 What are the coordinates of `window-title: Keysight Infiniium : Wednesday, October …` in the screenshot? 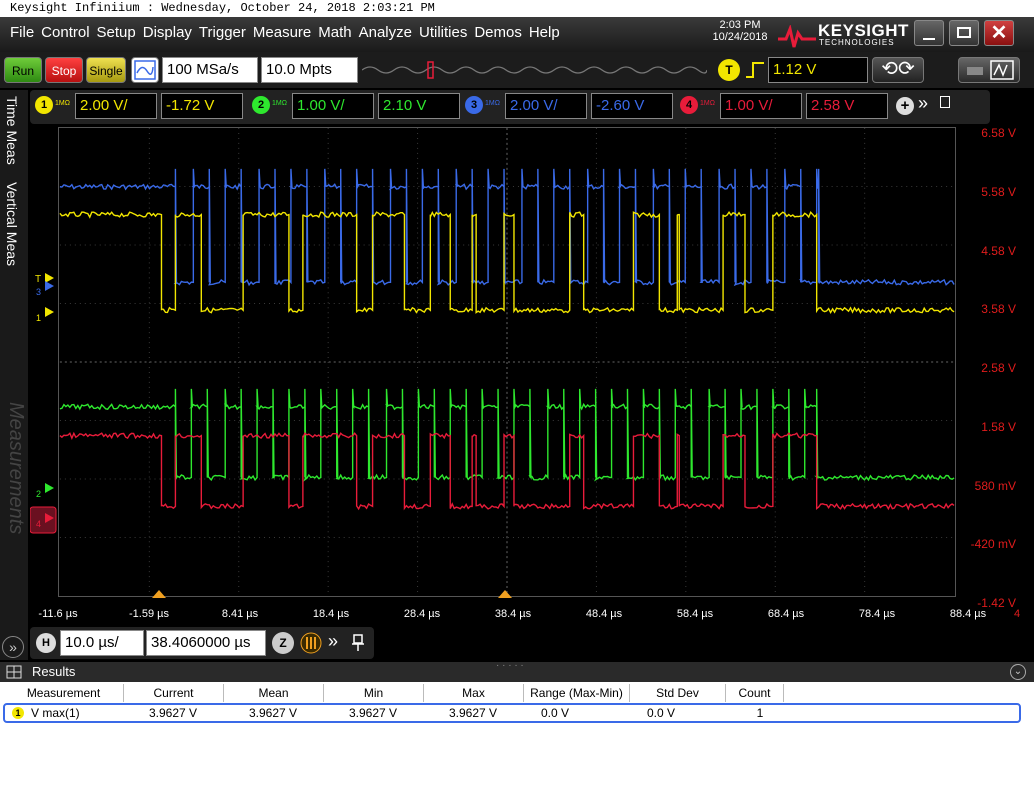 It's located at (222, 8).